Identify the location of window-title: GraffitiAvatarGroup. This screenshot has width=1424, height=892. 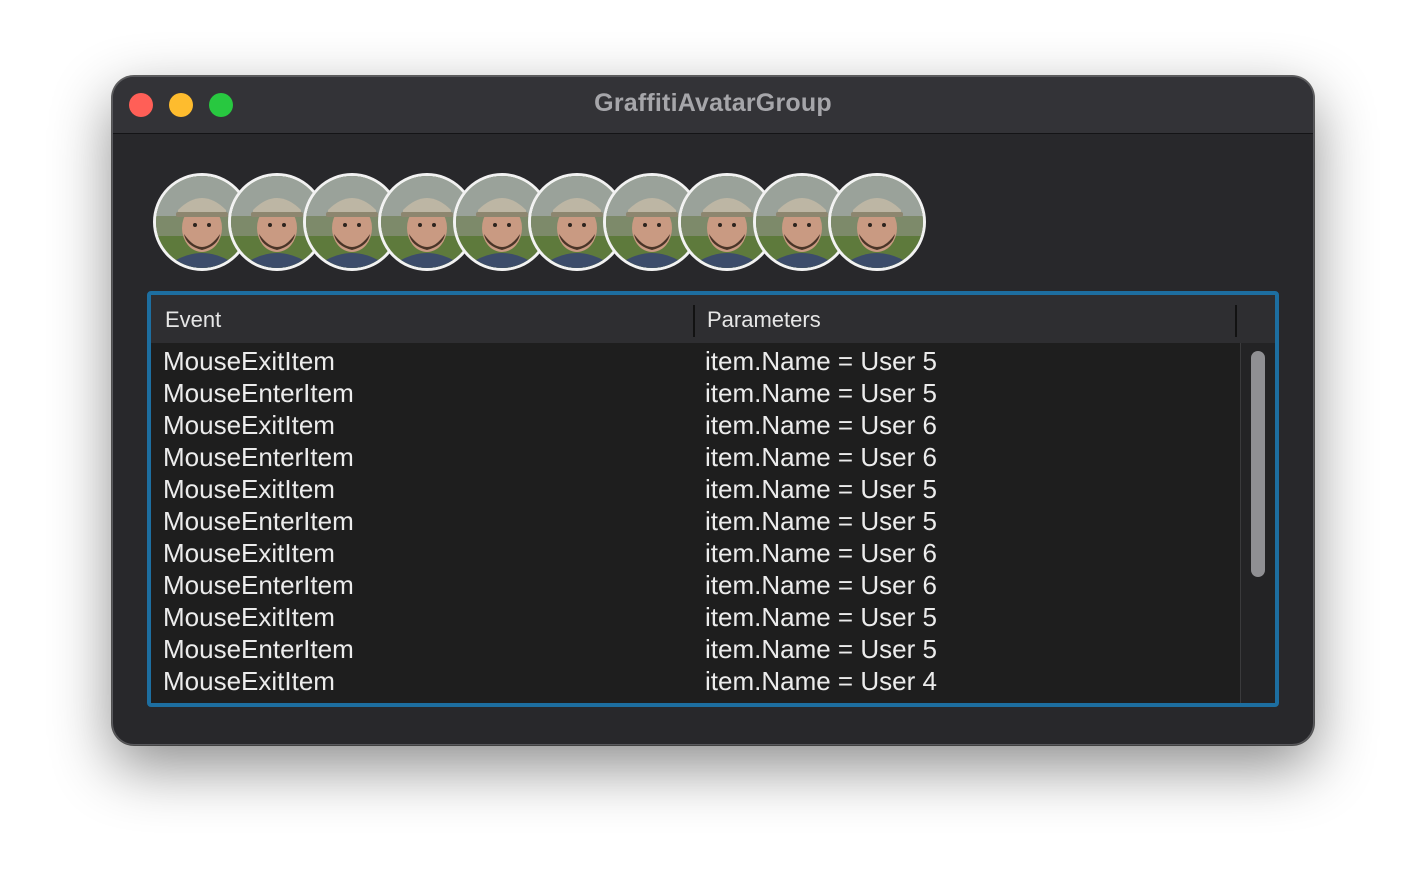
(713, 103).